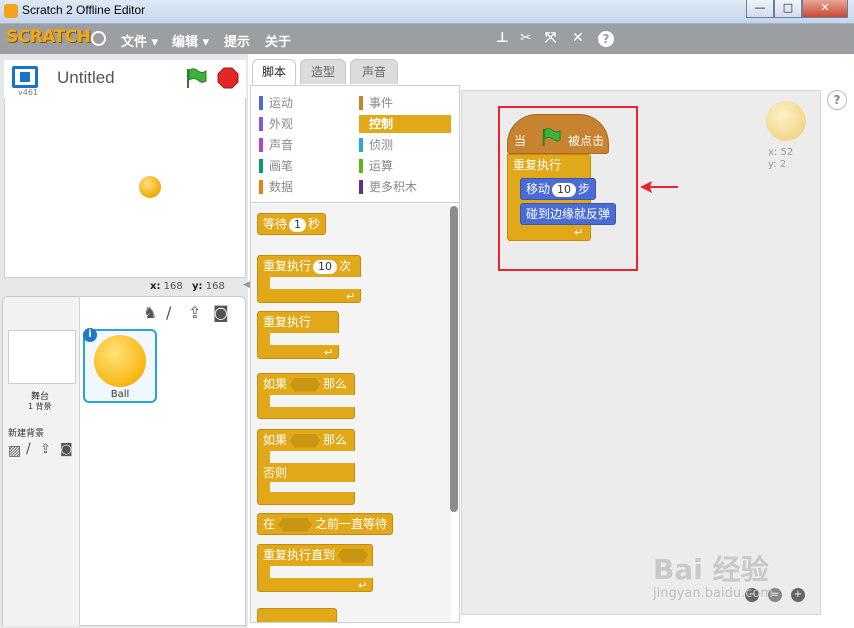 This screenshot has width=854, height=628. I want to click on new-backdrop-label: 新建背景, so click(26, 434).